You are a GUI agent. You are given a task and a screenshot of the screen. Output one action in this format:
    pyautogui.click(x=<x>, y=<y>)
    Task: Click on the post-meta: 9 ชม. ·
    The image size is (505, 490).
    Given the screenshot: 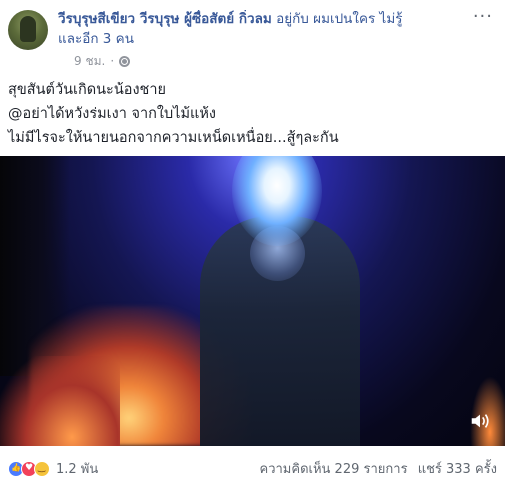 What is the action you would take?
    pyautogui.click(x=102, y=61)
    